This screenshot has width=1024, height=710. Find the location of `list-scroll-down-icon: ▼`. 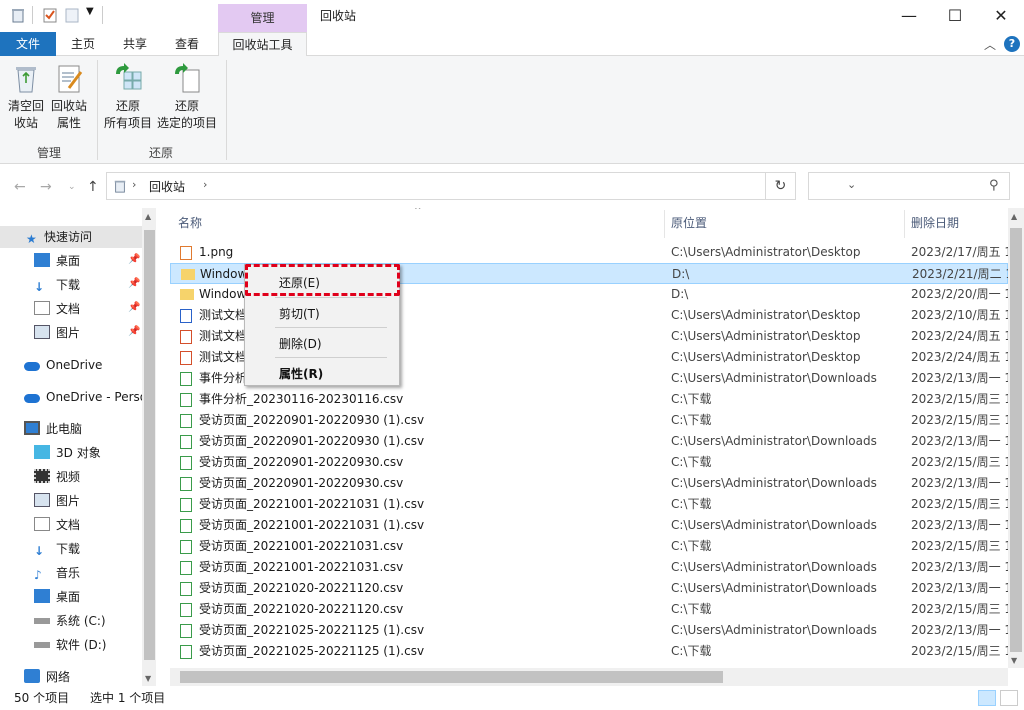

list-scroll-down-icon: ▼ is located at coordinates (1014, 660).